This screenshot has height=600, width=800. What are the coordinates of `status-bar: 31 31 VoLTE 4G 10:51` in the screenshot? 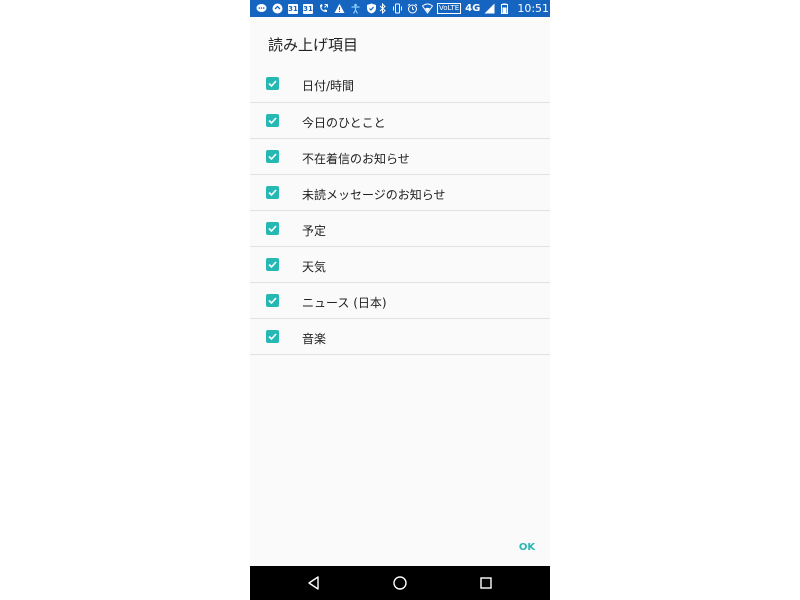 It's located at (400, 8).